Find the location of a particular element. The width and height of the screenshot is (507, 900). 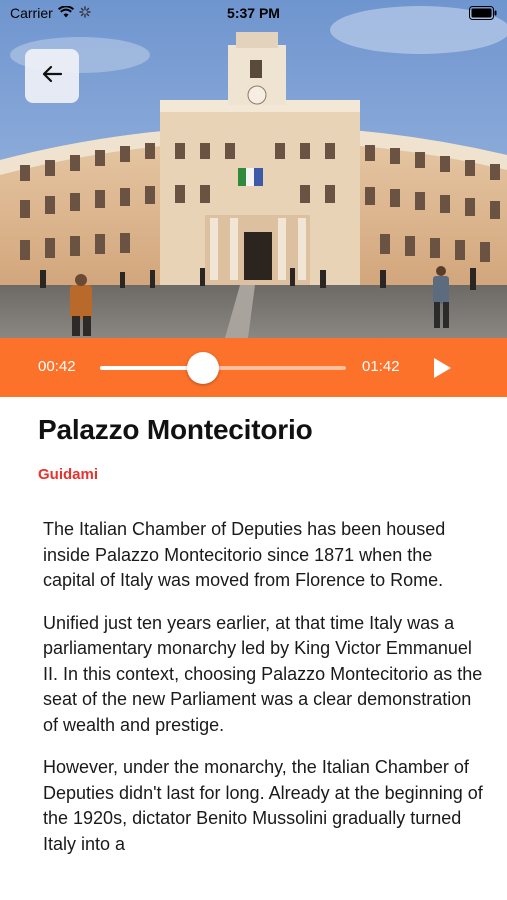

back-button is located at coordinates (52, 76).